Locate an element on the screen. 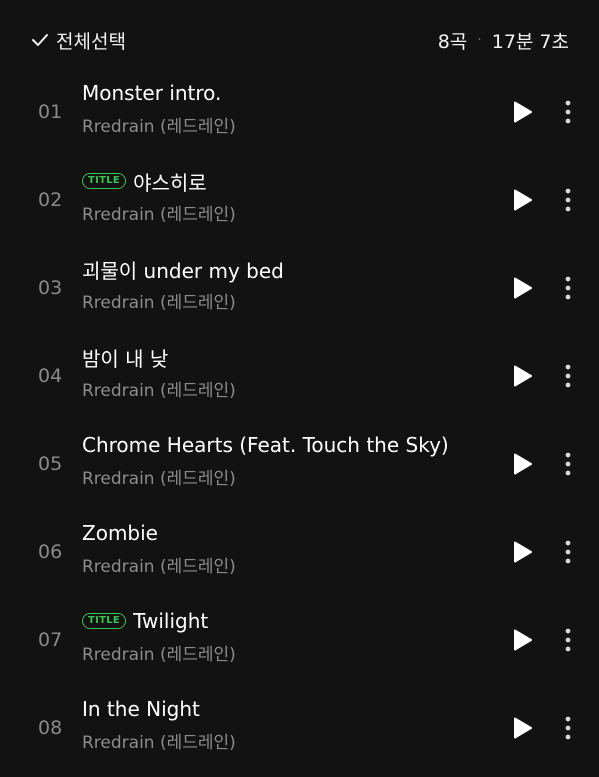 This screenshot has width=599, height=777. track-title: Twilight is located at coordinates (171, 621).